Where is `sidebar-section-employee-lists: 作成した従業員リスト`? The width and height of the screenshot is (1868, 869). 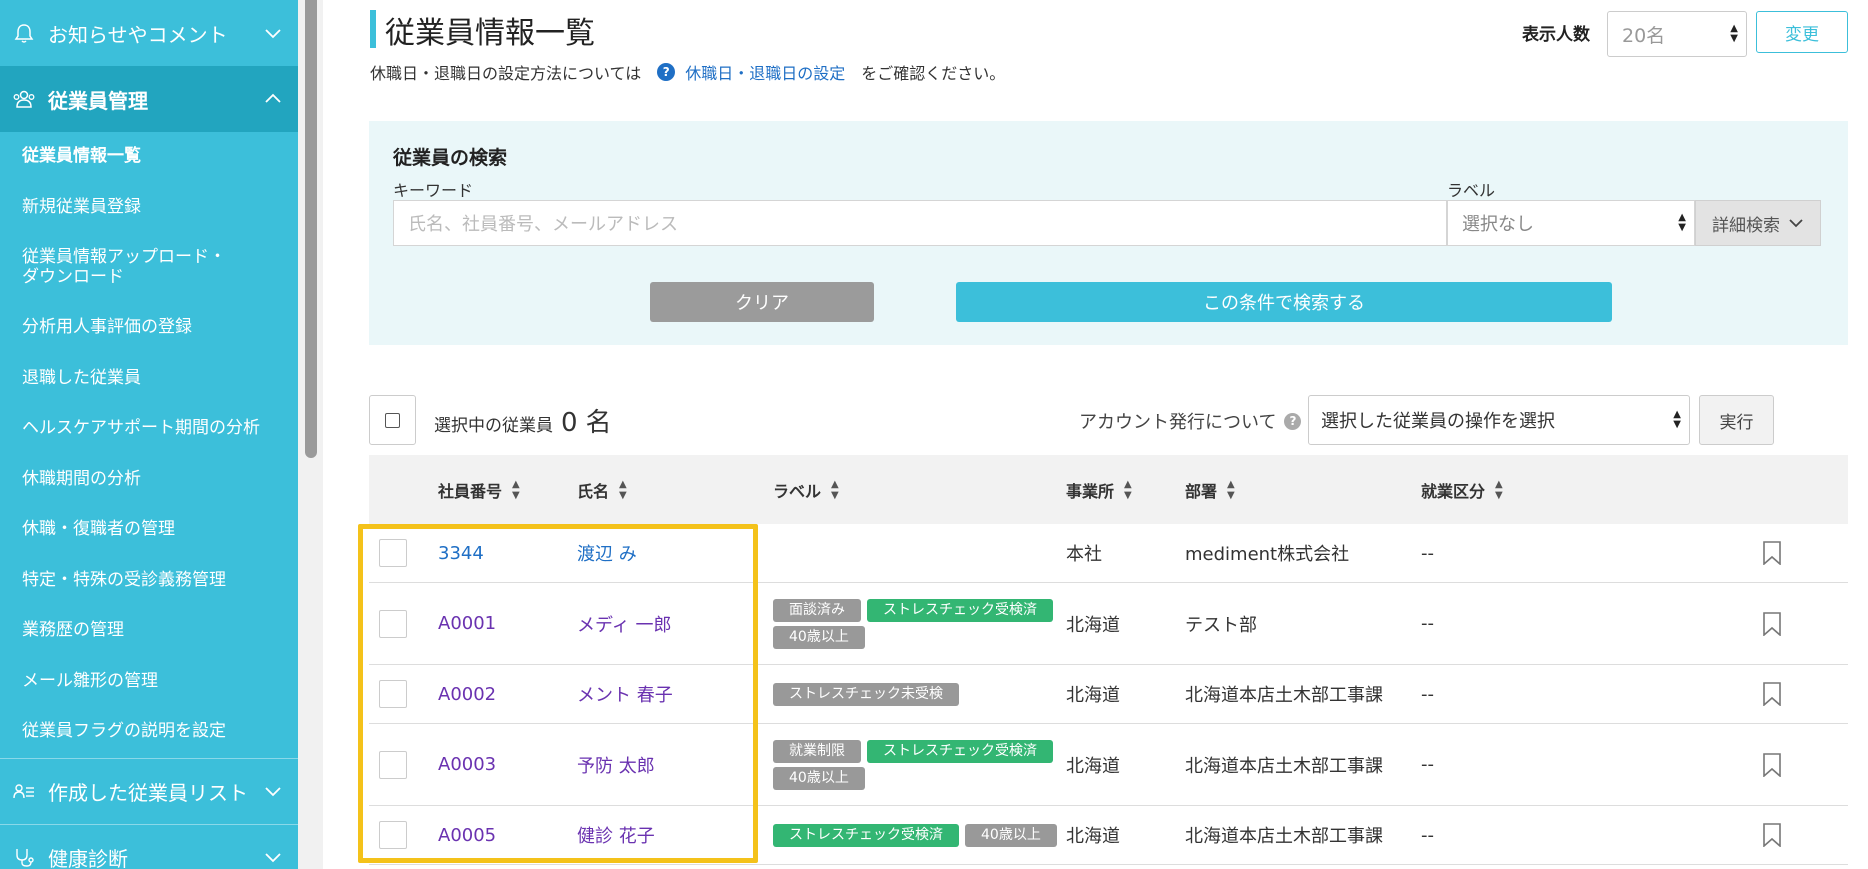 sidebar-section-employee-lists: 作成した従業員リスト is located at coordinates (149, 790).